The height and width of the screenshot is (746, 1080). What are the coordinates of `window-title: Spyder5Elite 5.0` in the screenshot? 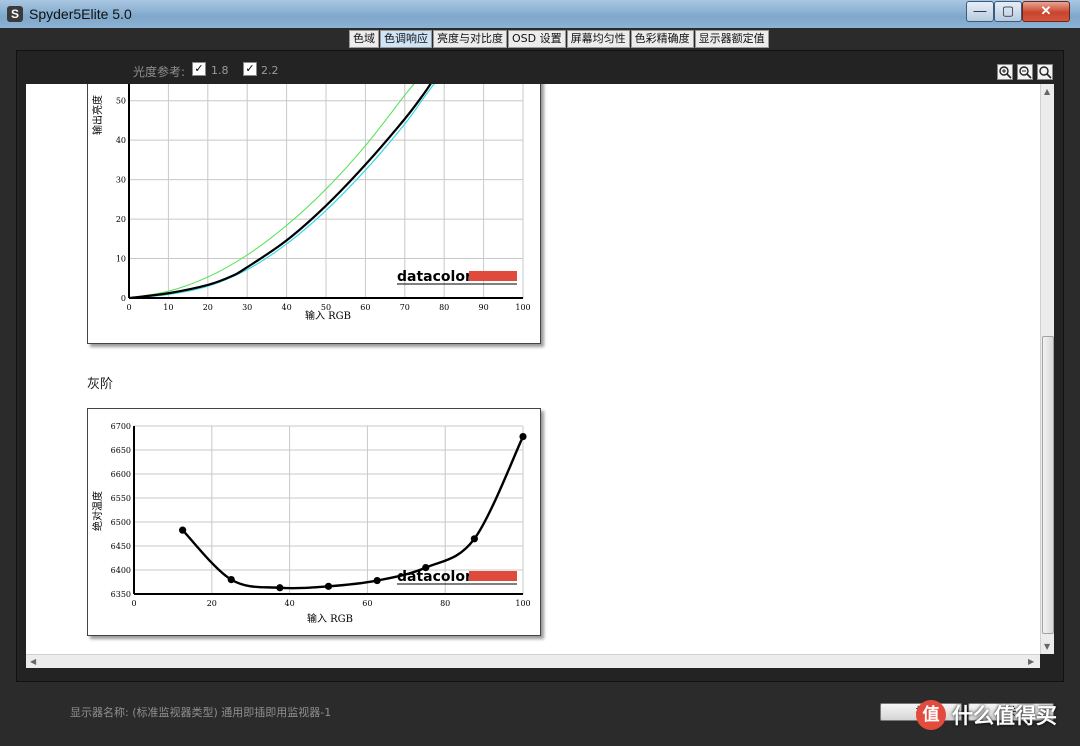 It's located at (80, 14).